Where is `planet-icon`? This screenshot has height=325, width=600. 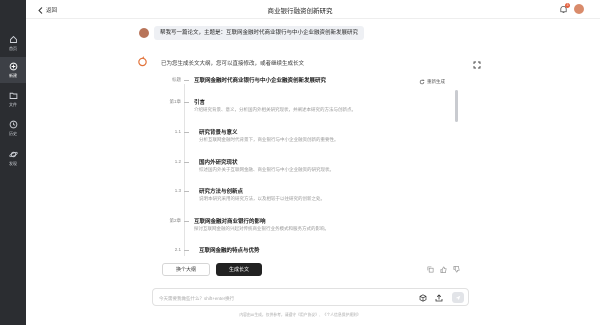 planet-icon is located at coordinates (13, 154).